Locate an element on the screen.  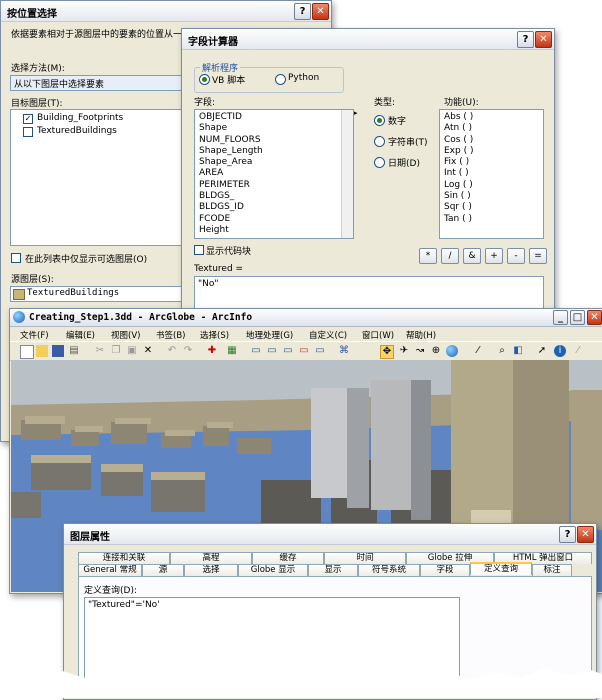
tab-time: 时间 is located at coordinates (365, 558).